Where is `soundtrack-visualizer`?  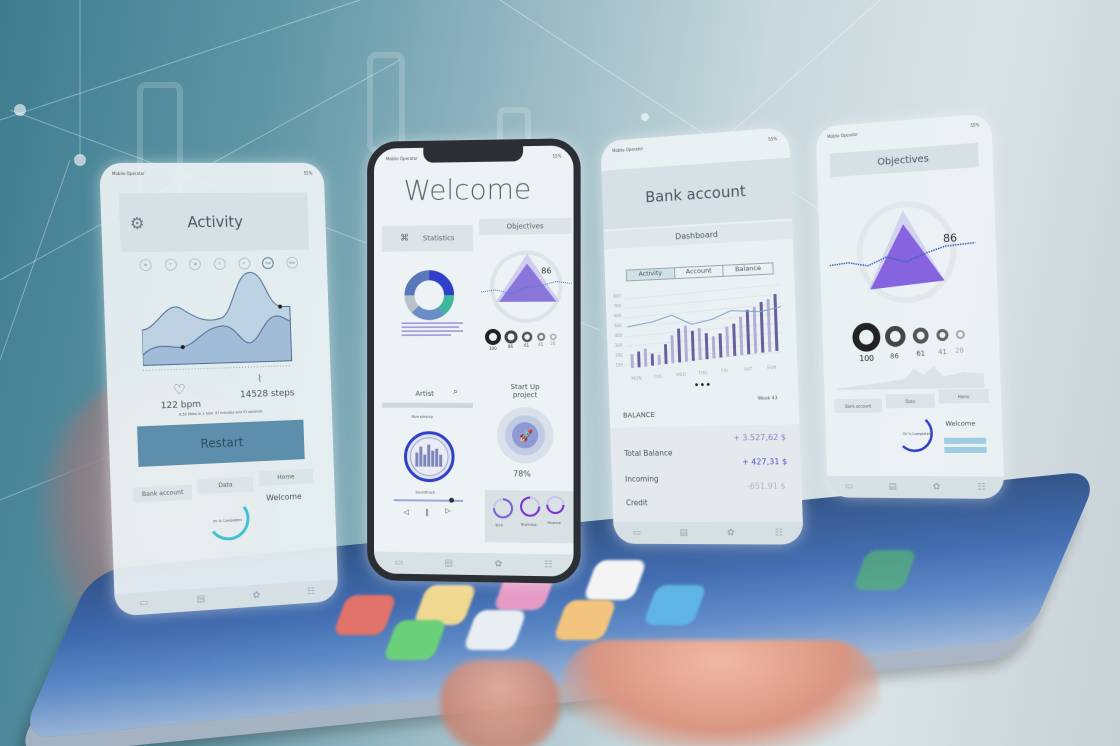
soundtrack-visualizer is located at coordinates (429, 457).